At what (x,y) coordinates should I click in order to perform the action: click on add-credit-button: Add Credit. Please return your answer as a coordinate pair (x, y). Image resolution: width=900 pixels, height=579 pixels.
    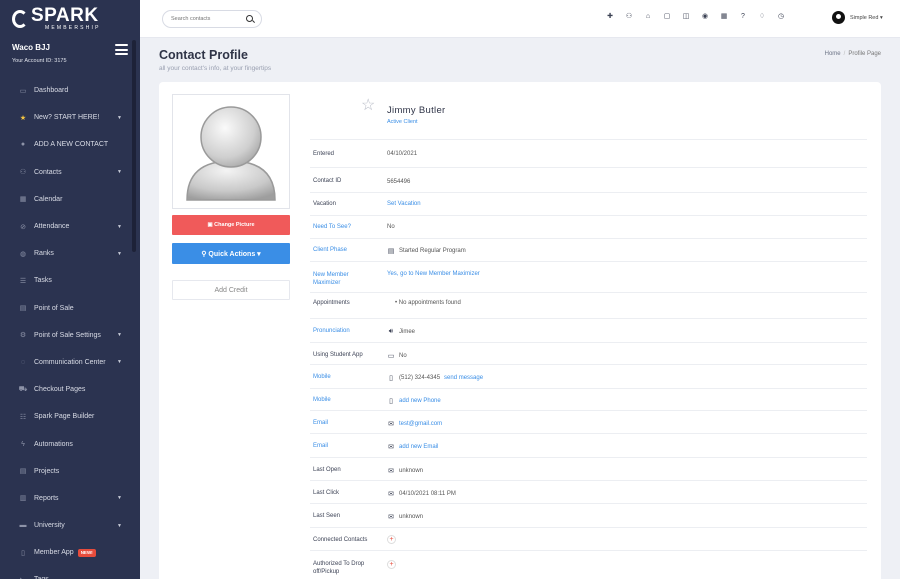
    Looking at the image, I should click on (231, 290).